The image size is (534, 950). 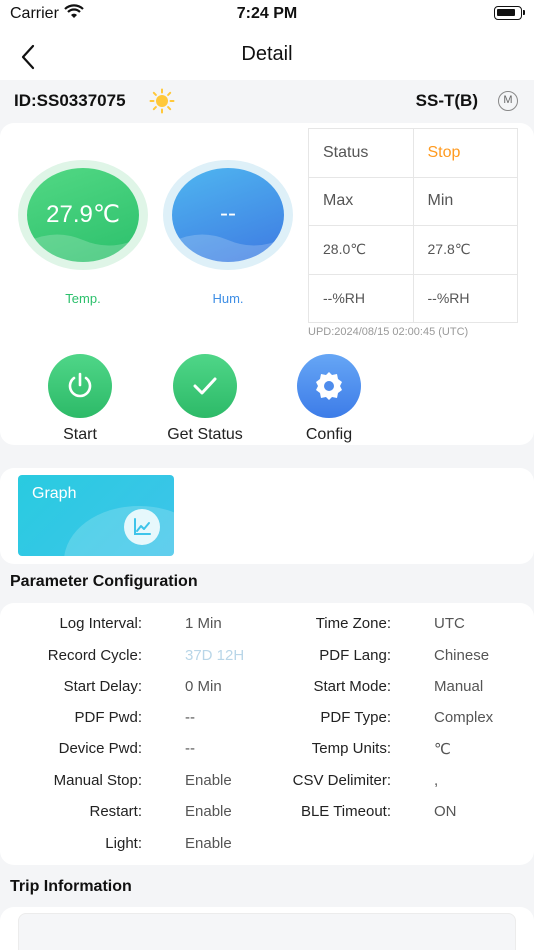 I want to click on gear-icon, so click(x=329, y=386).